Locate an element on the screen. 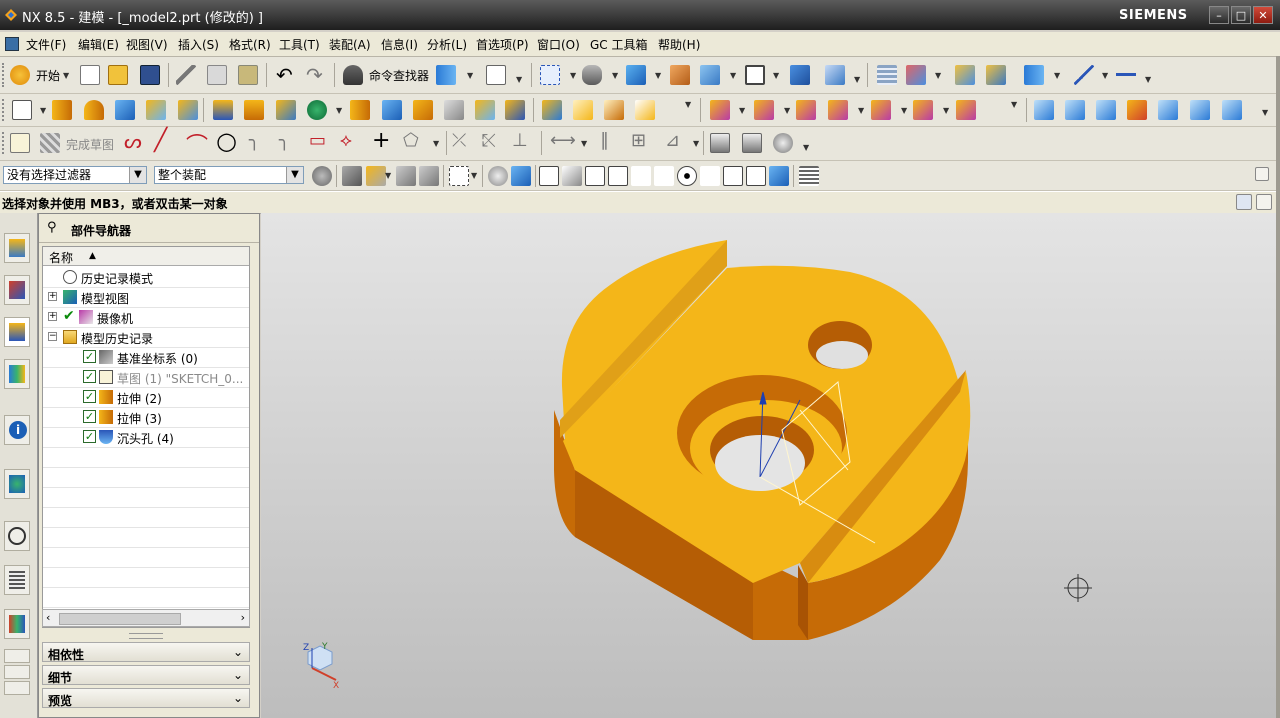 The height and width of the screenshot is (718, 1280). offset-curve-icon: ⬠ is located at coordinates (411, 140).